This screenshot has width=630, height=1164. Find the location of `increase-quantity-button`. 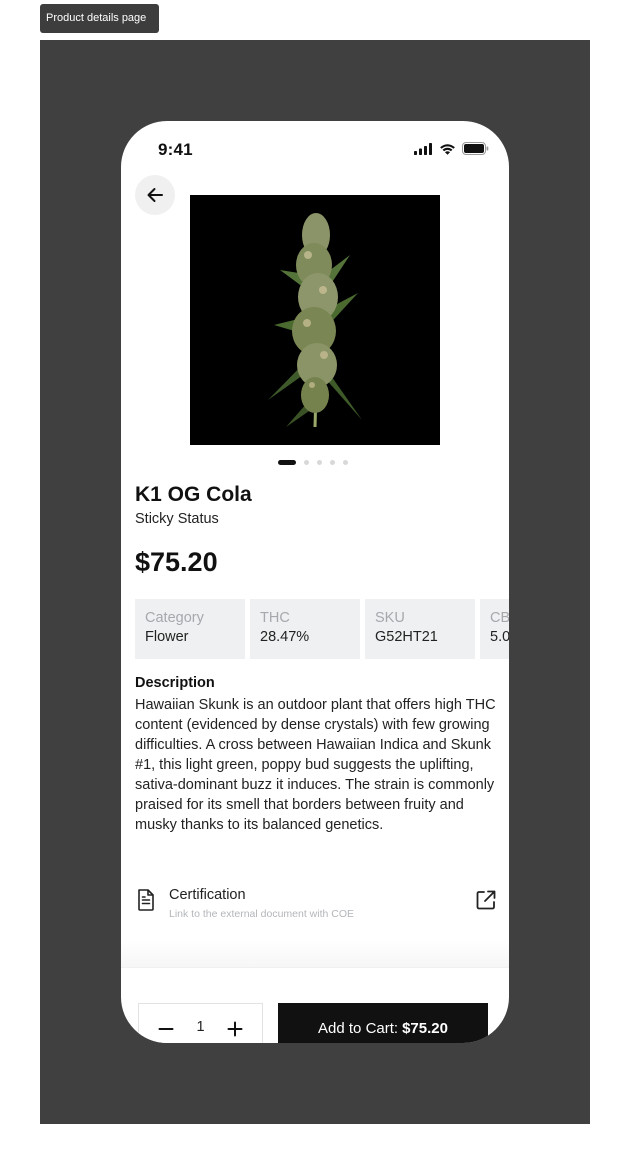

increase-quantity-button is located at coordinates (235, 1029).